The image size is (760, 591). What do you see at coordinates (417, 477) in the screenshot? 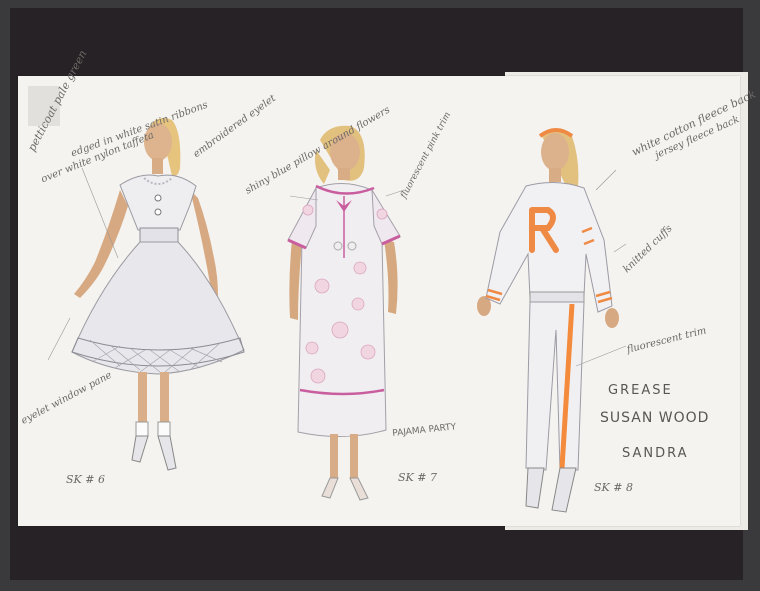
I see `sketch-number-7: SK # 7` at bounding box center [417, 477].